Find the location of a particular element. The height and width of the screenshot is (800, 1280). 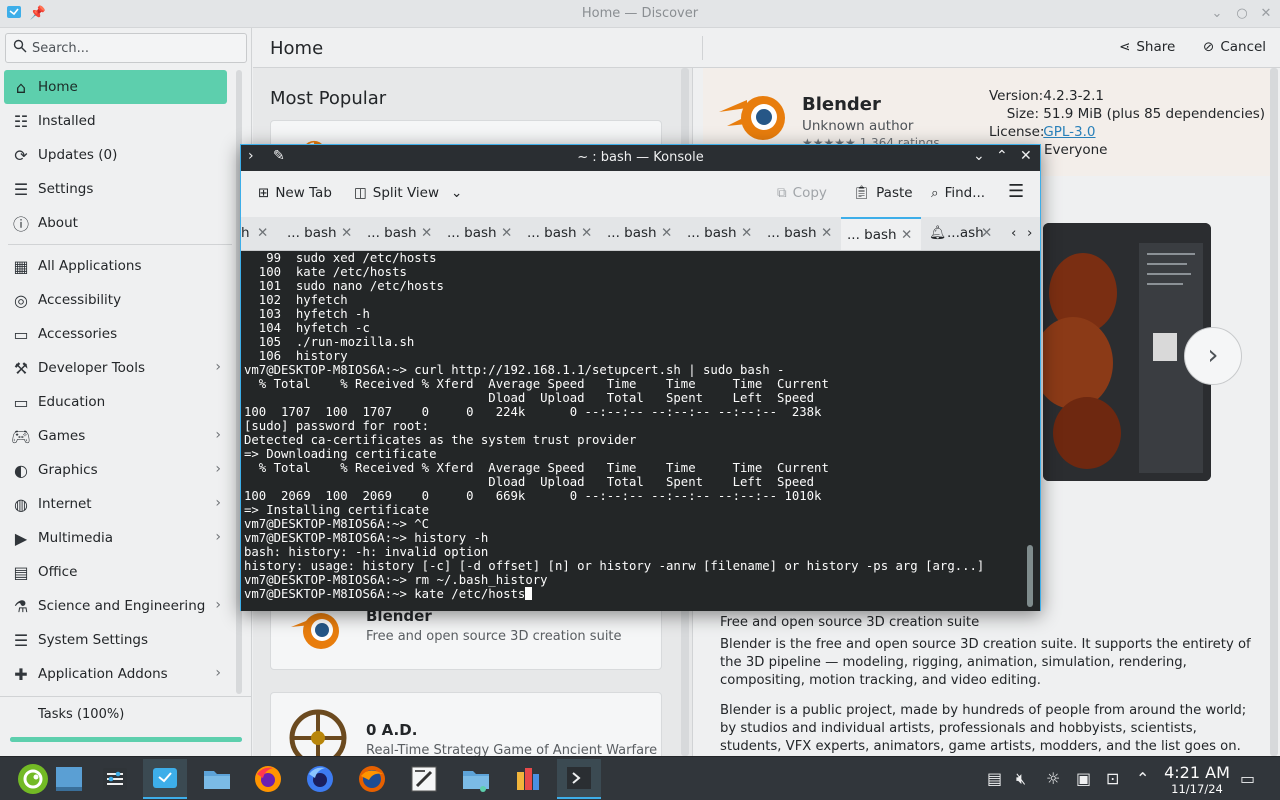

sidebar-item-science: ⚗ Science and Engineering › is located at coordinates (115, 606).